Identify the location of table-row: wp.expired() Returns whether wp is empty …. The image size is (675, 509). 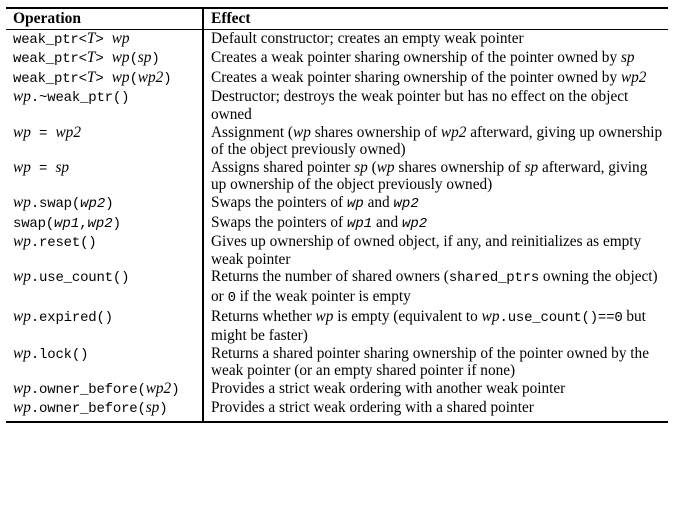
(337, 326).